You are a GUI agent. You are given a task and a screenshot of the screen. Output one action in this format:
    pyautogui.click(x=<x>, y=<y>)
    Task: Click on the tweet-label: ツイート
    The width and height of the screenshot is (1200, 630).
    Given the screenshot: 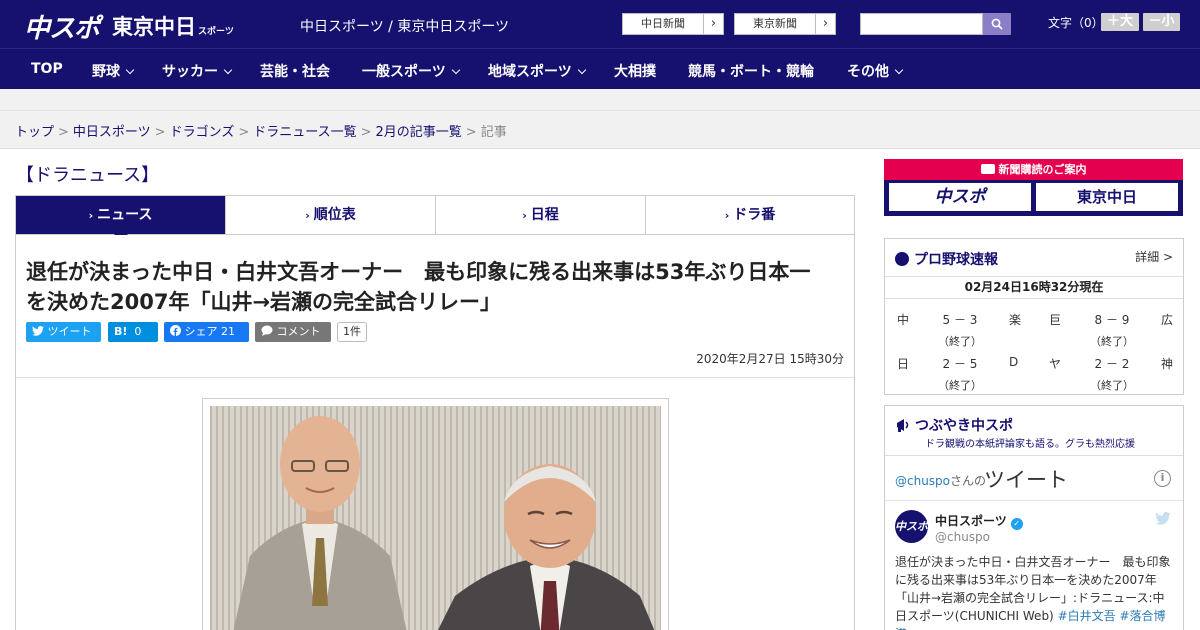 What is the action you would take?
    pyautogui.click(x=69, y=331)
    